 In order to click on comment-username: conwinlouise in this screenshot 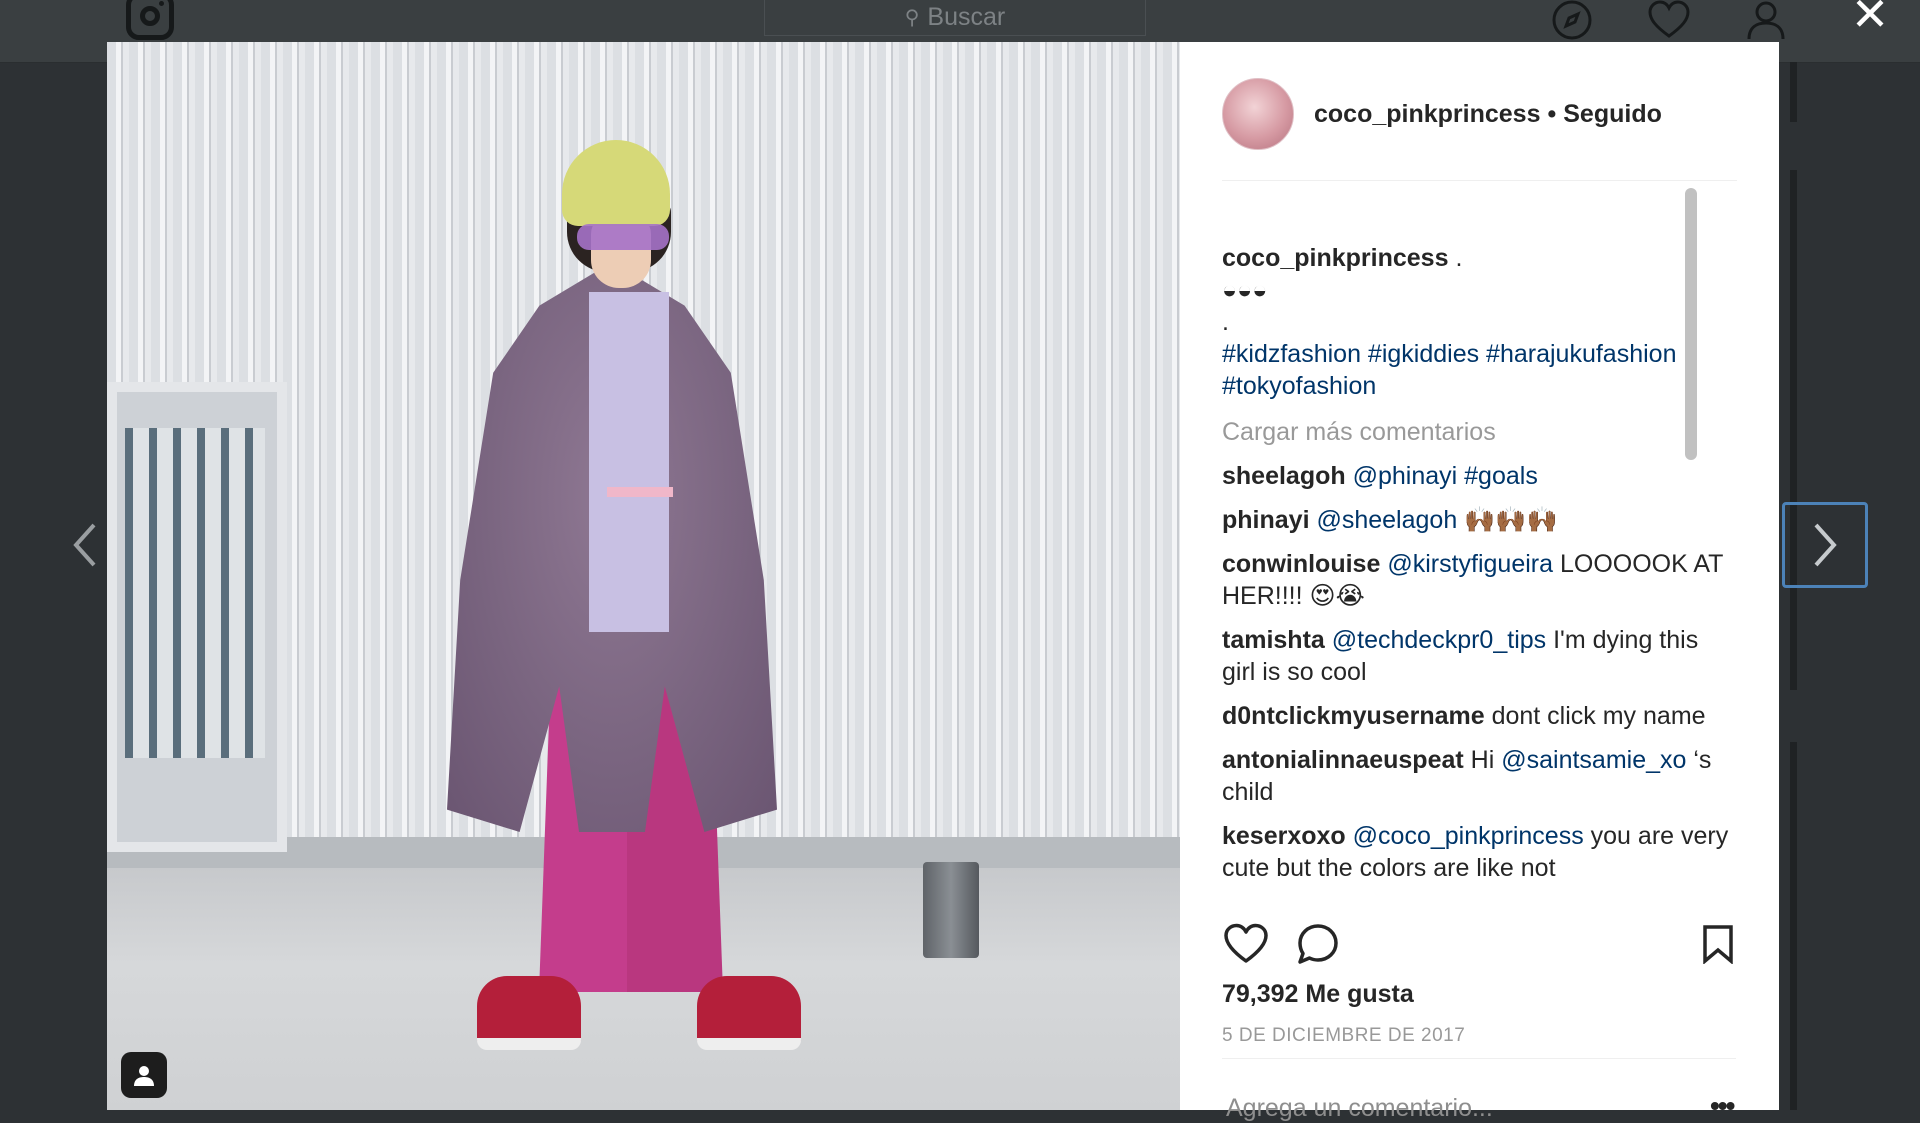, I will do `click(1301, 564)`.